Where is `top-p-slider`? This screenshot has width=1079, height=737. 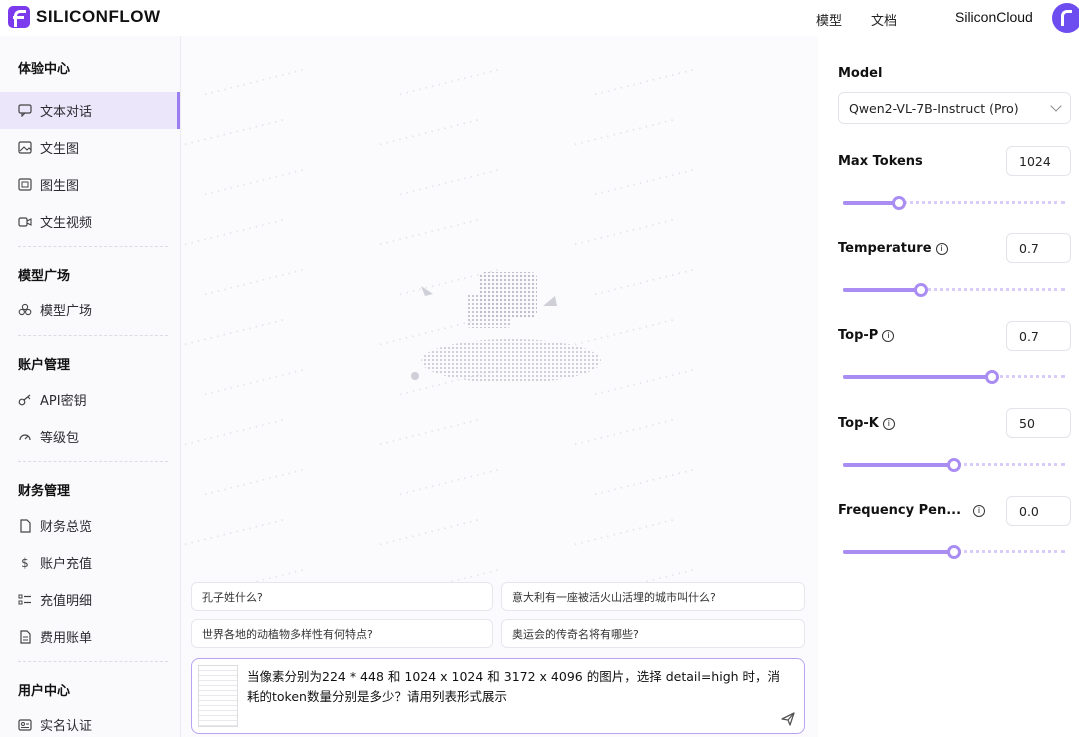
top-p-slider is located at coordinates (954, 377).